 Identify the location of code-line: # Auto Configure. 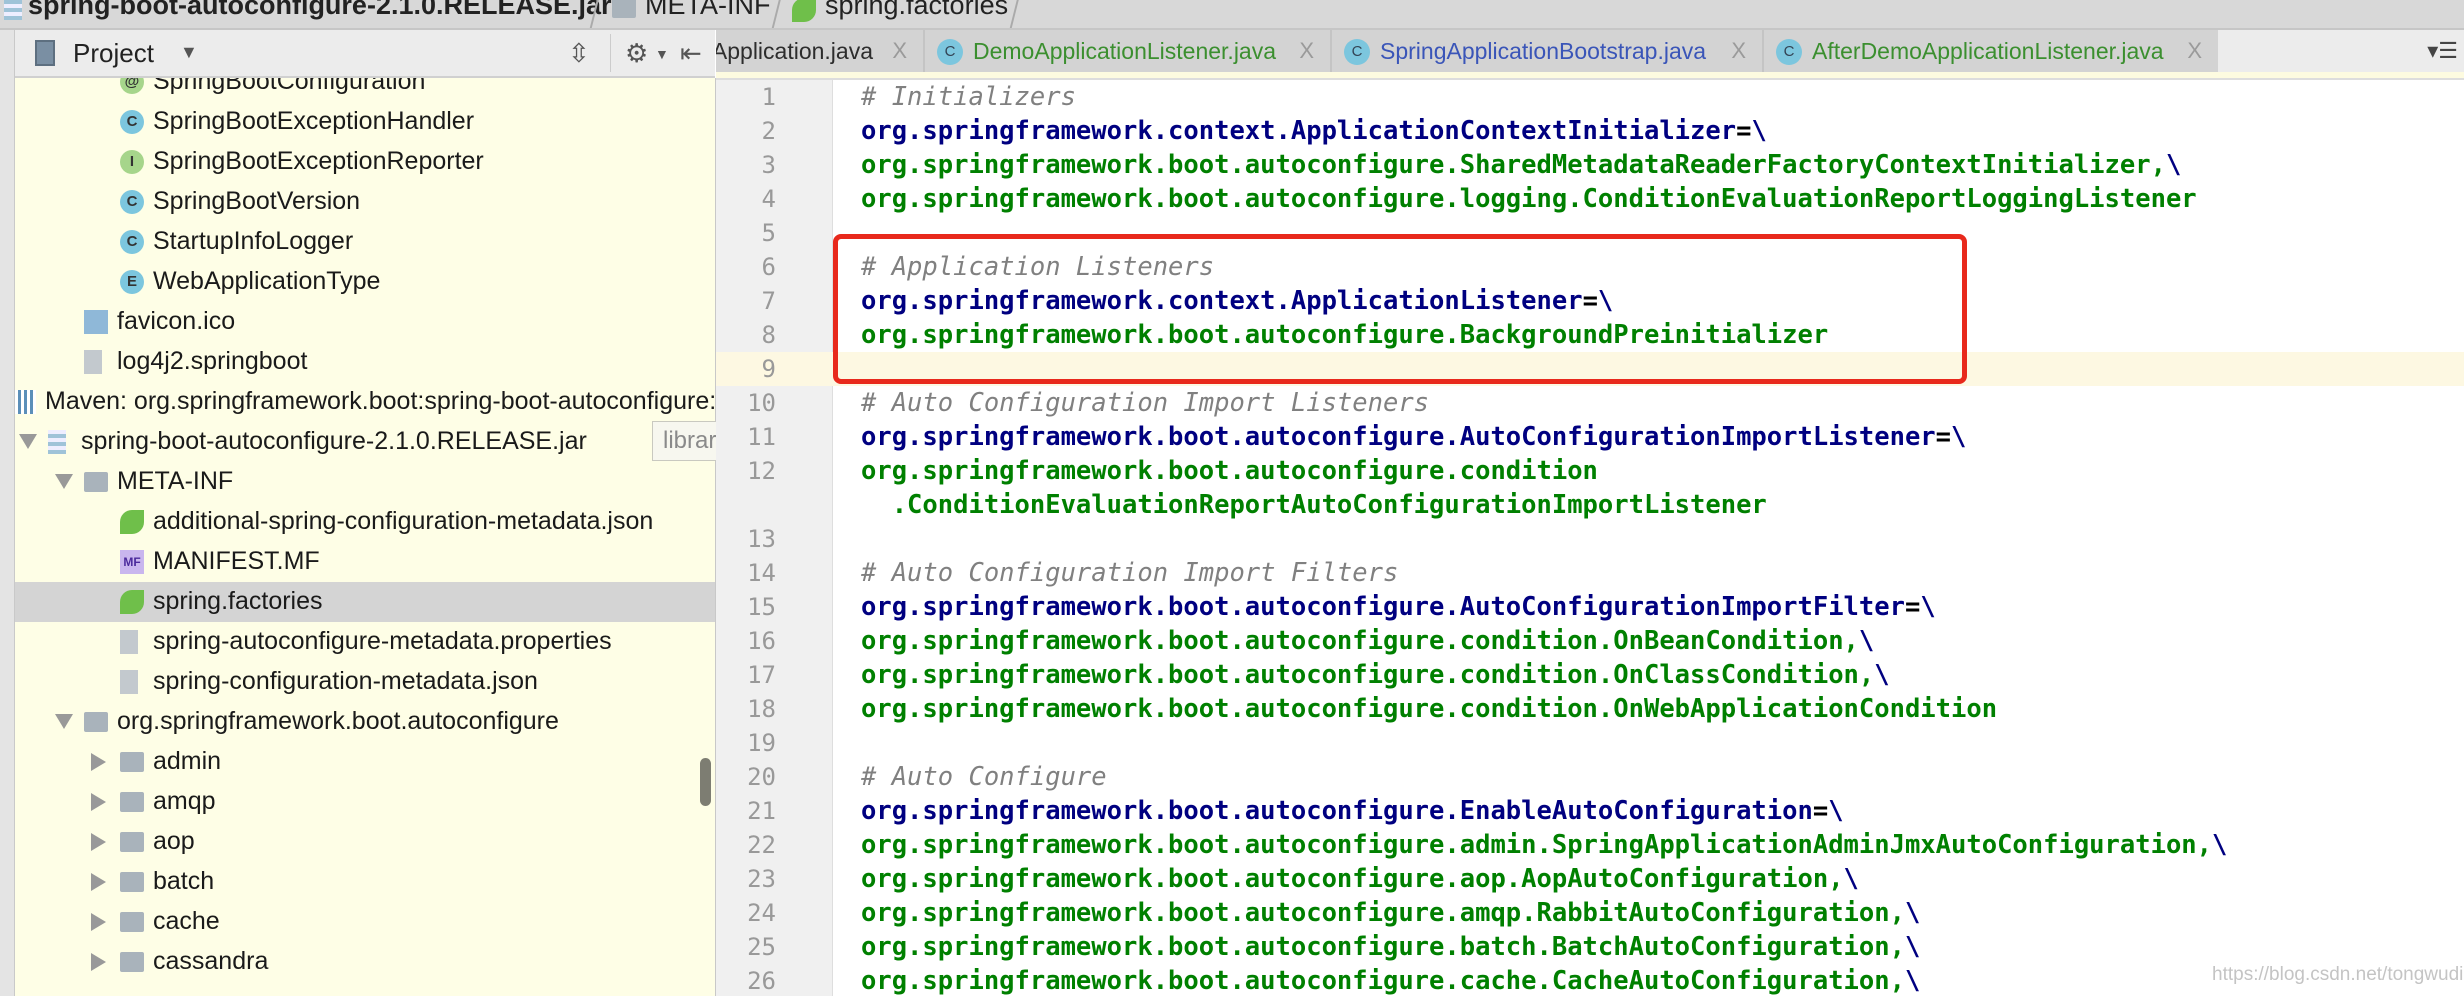
(984, 777).